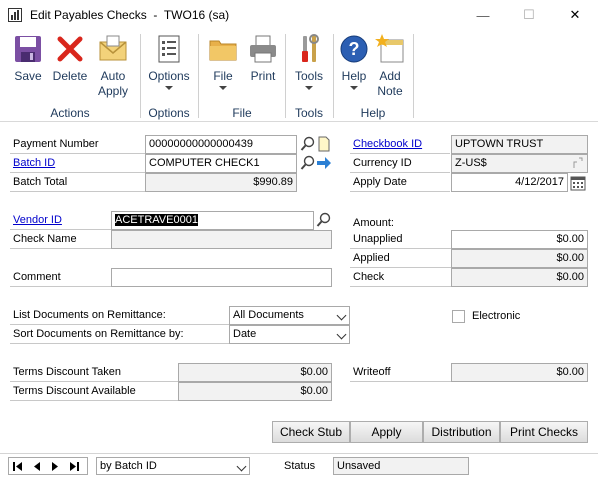  Describe the element at coordinates (242, 113) in the screenshot. I see `group-file-label: File` at that location.